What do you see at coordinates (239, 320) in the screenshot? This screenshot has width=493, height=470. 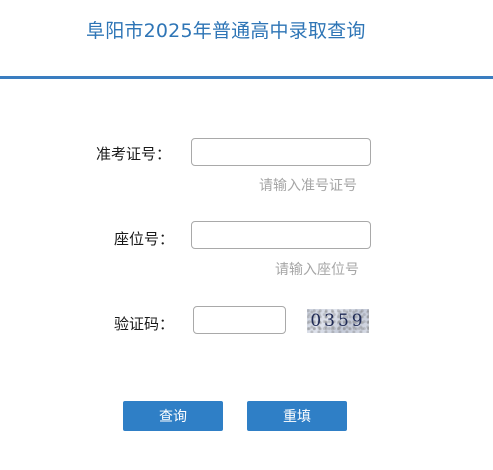 I see `captcha-input` at bounding box center [239, 320].